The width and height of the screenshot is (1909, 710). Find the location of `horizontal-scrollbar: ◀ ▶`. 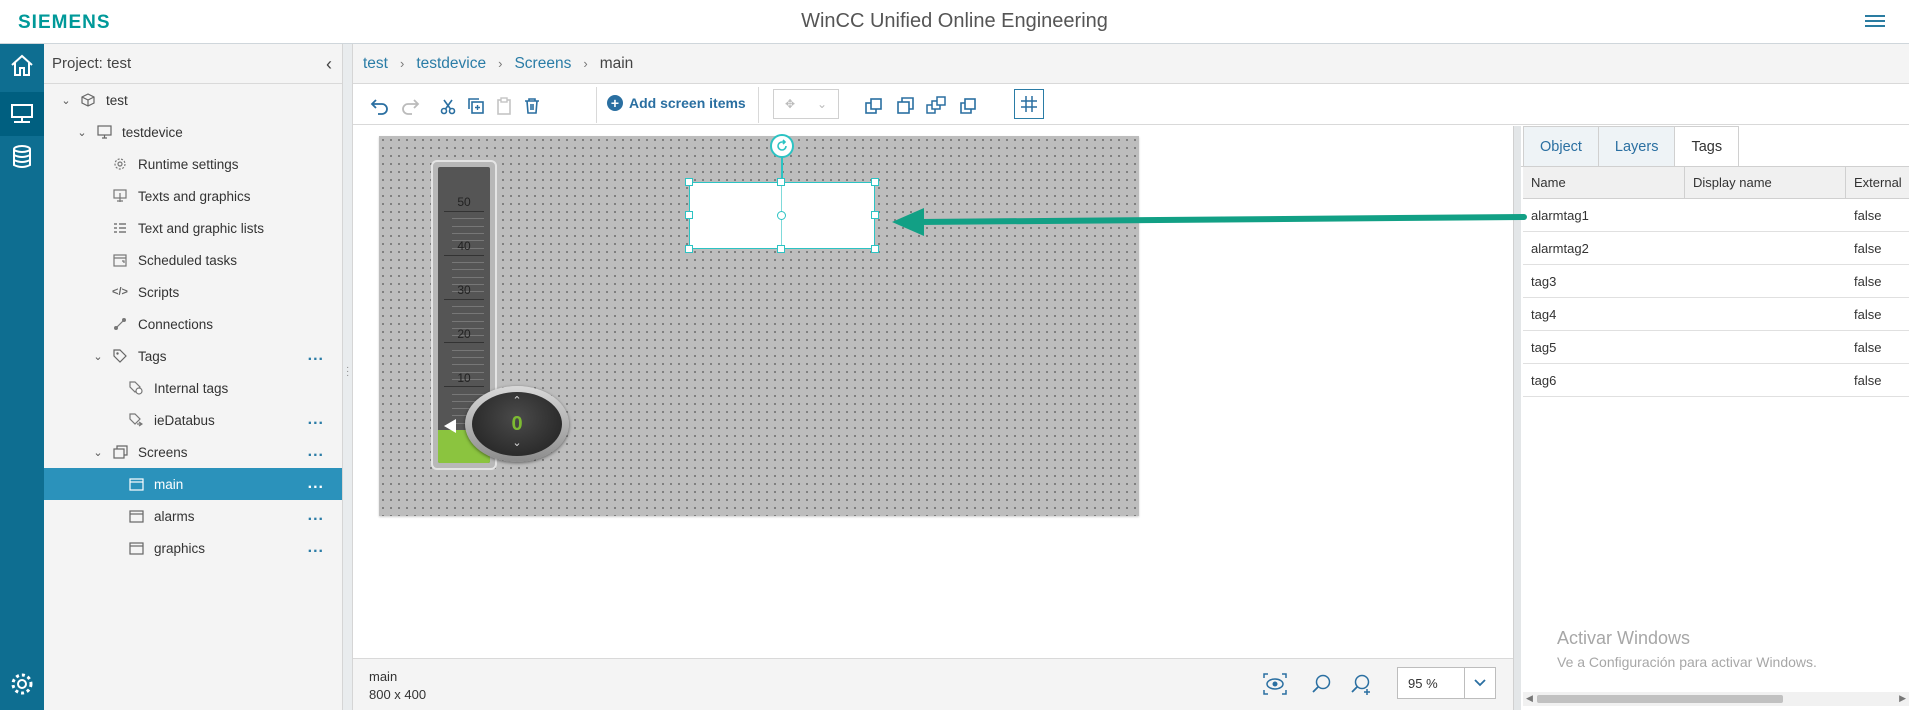

horizontal-scrollbar: ◀ ▶ is located at coordinates (1716, 699).